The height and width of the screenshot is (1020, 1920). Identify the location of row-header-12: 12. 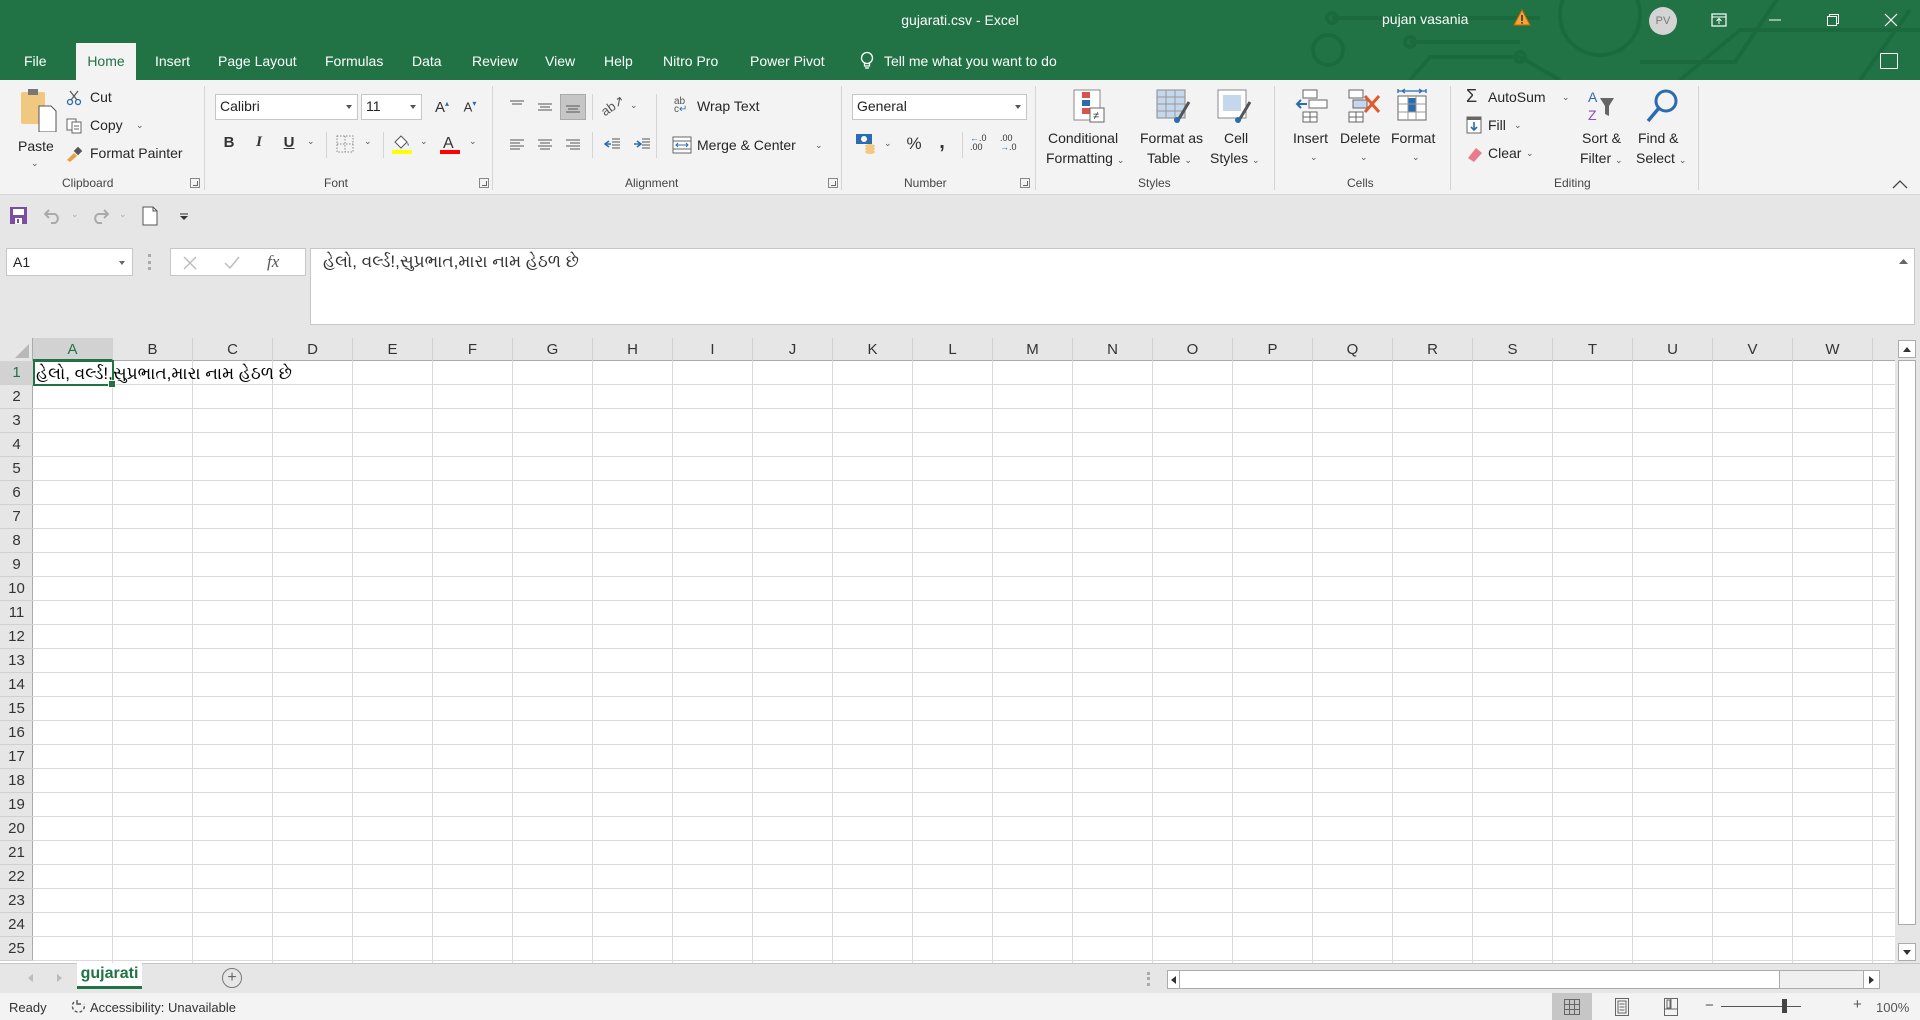
(16, 637).